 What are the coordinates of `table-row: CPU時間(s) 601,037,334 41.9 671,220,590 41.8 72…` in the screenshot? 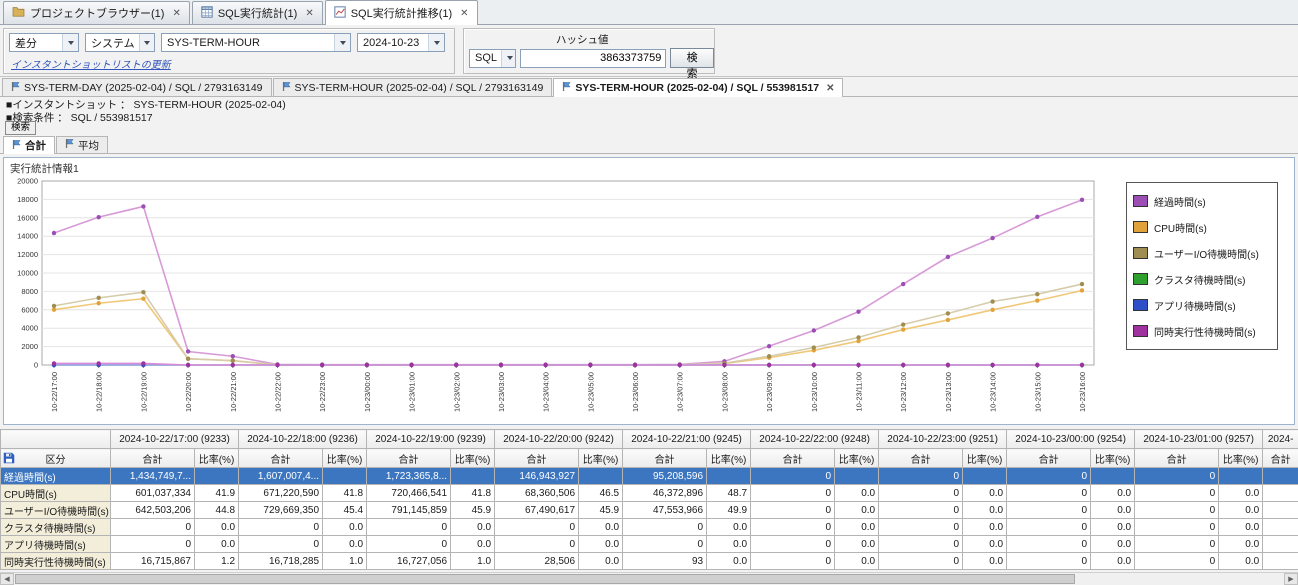 It's located at (649, 493).